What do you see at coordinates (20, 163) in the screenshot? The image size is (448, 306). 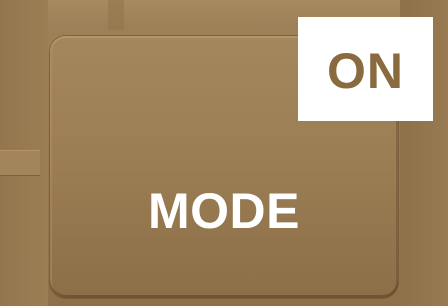 I see `panel-side-tab` at bounding box center [20, 163].